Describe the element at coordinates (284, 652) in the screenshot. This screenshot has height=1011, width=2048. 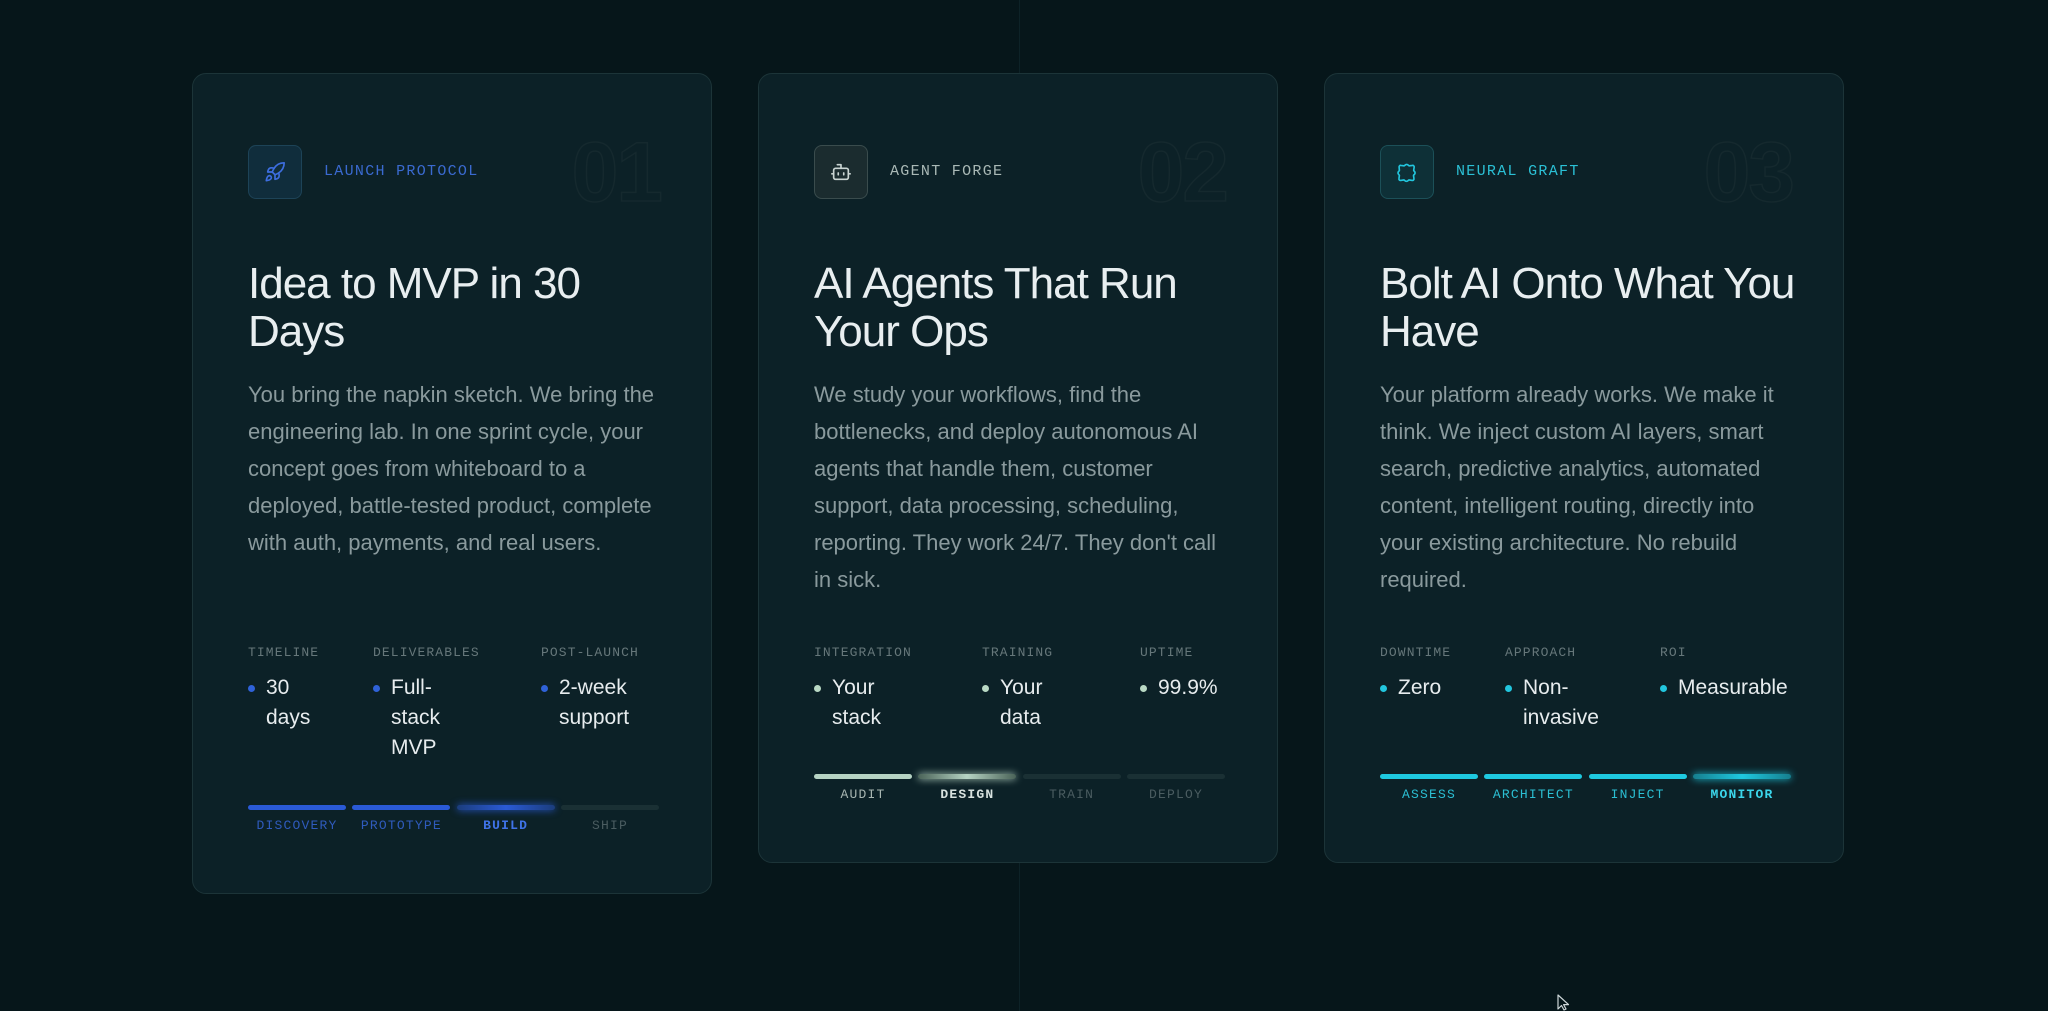
I see `stat-label: TIMELINE` at that location.